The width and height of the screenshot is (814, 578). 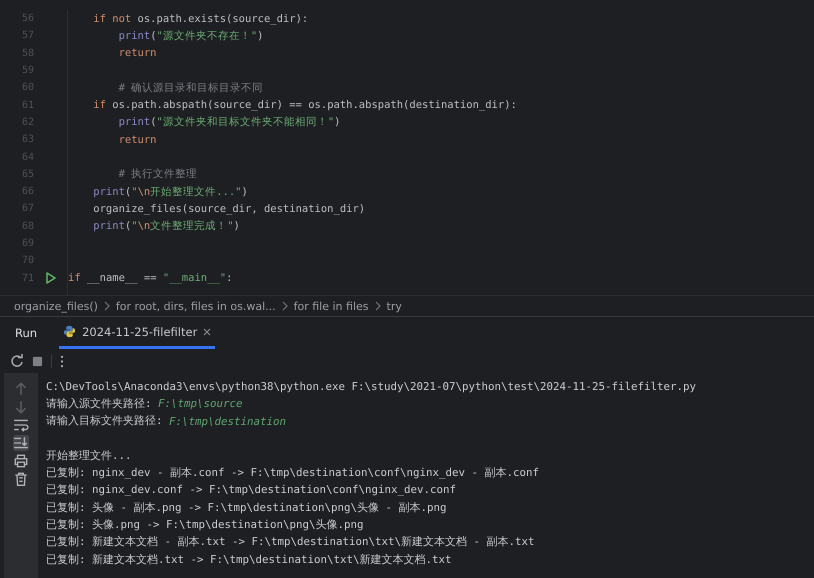 I want to click on console-line: 已复制: 新建文本文档.txt -> F:\tmp\destination\txt\新建文本文档.txt, so click(x=249, y=560).